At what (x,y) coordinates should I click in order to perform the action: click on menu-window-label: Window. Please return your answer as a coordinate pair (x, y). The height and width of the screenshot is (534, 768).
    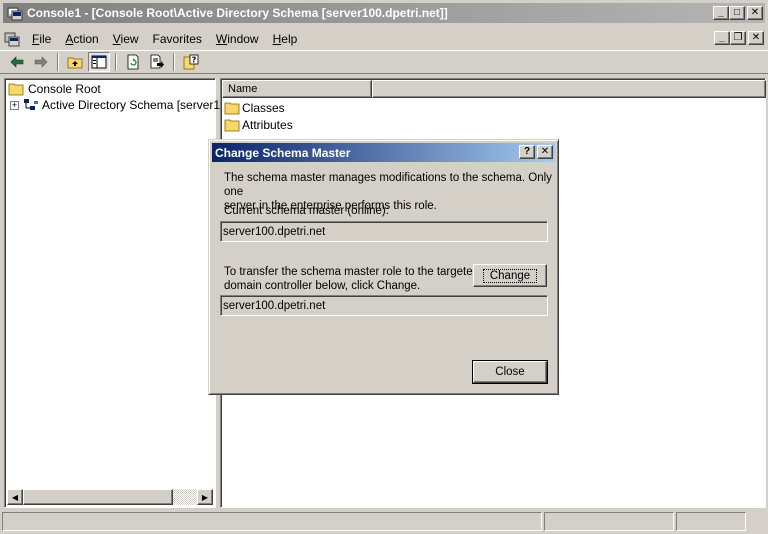
    Looking at the image, I should click on (237, 39).